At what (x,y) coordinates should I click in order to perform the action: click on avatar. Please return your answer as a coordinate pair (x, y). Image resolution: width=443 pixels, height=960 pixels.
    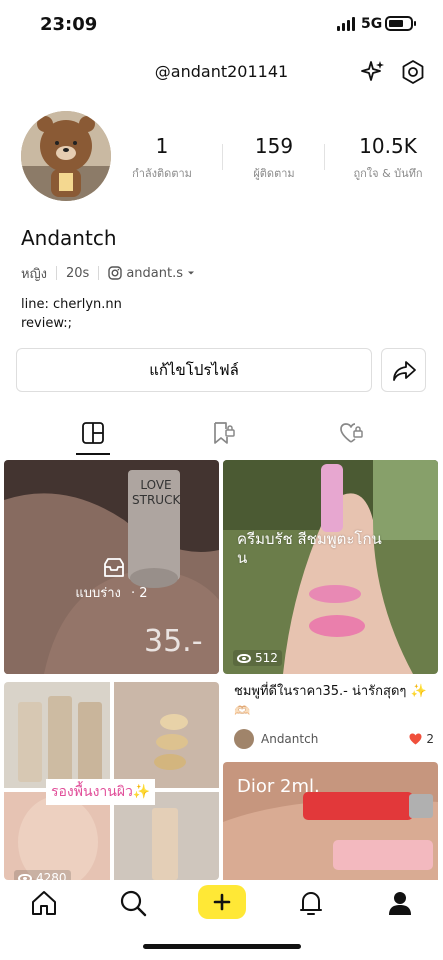
    Looking at the image, I should click on (66, 156).